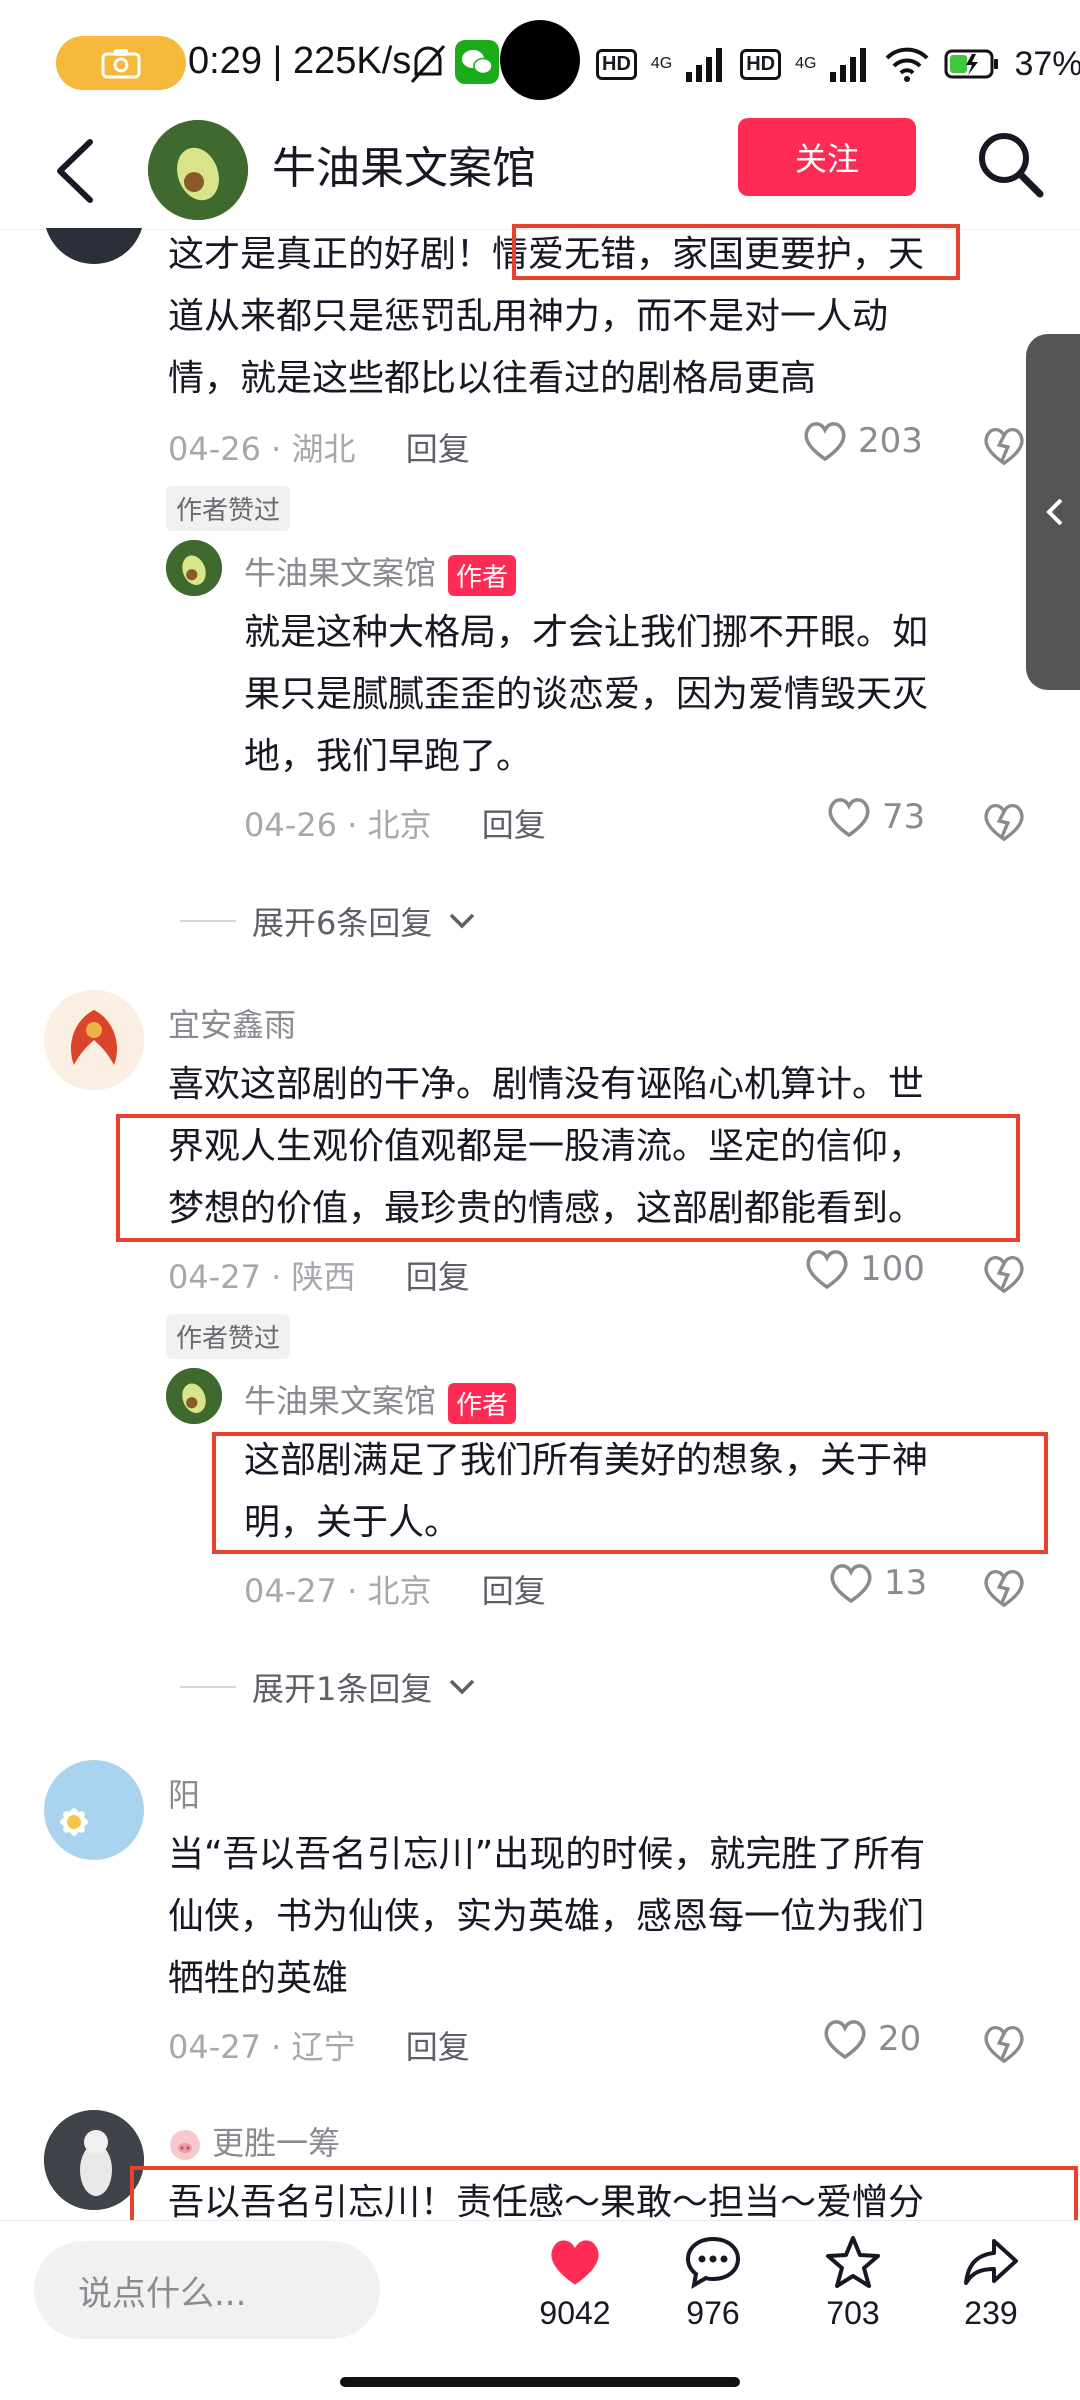 The width and height of the screenshot is (1080, 2400). Describe the element at coordinates (276, 2143) in the screenshot. I see `comment-username: 更胜一筹` at that location.